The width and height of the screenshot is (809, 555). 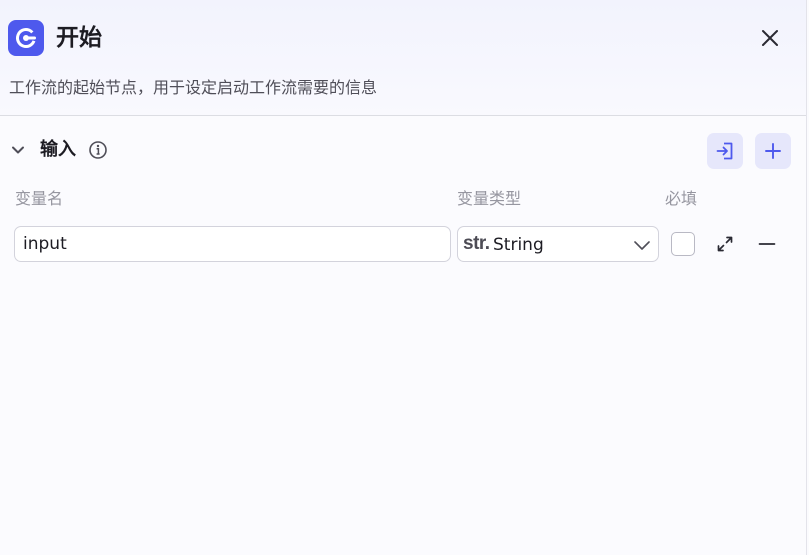 I want to click on expand-button, so click(x=725, y=244).